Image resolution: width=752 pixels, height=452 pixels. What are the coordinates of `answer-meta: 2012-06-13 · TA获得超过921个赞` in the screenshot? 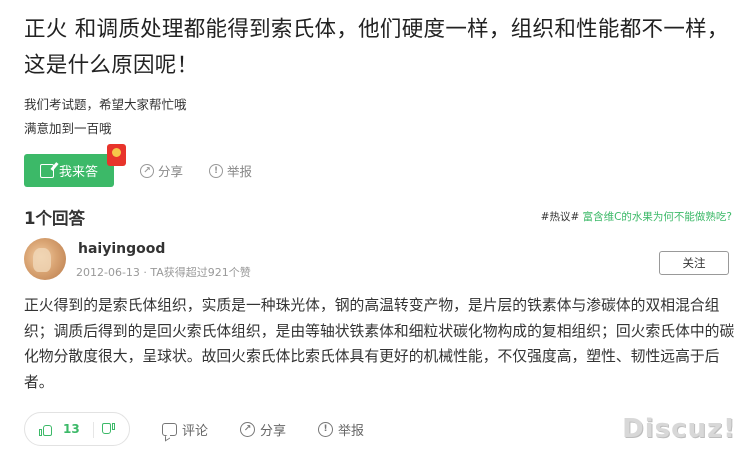 It's located at (163, 272).